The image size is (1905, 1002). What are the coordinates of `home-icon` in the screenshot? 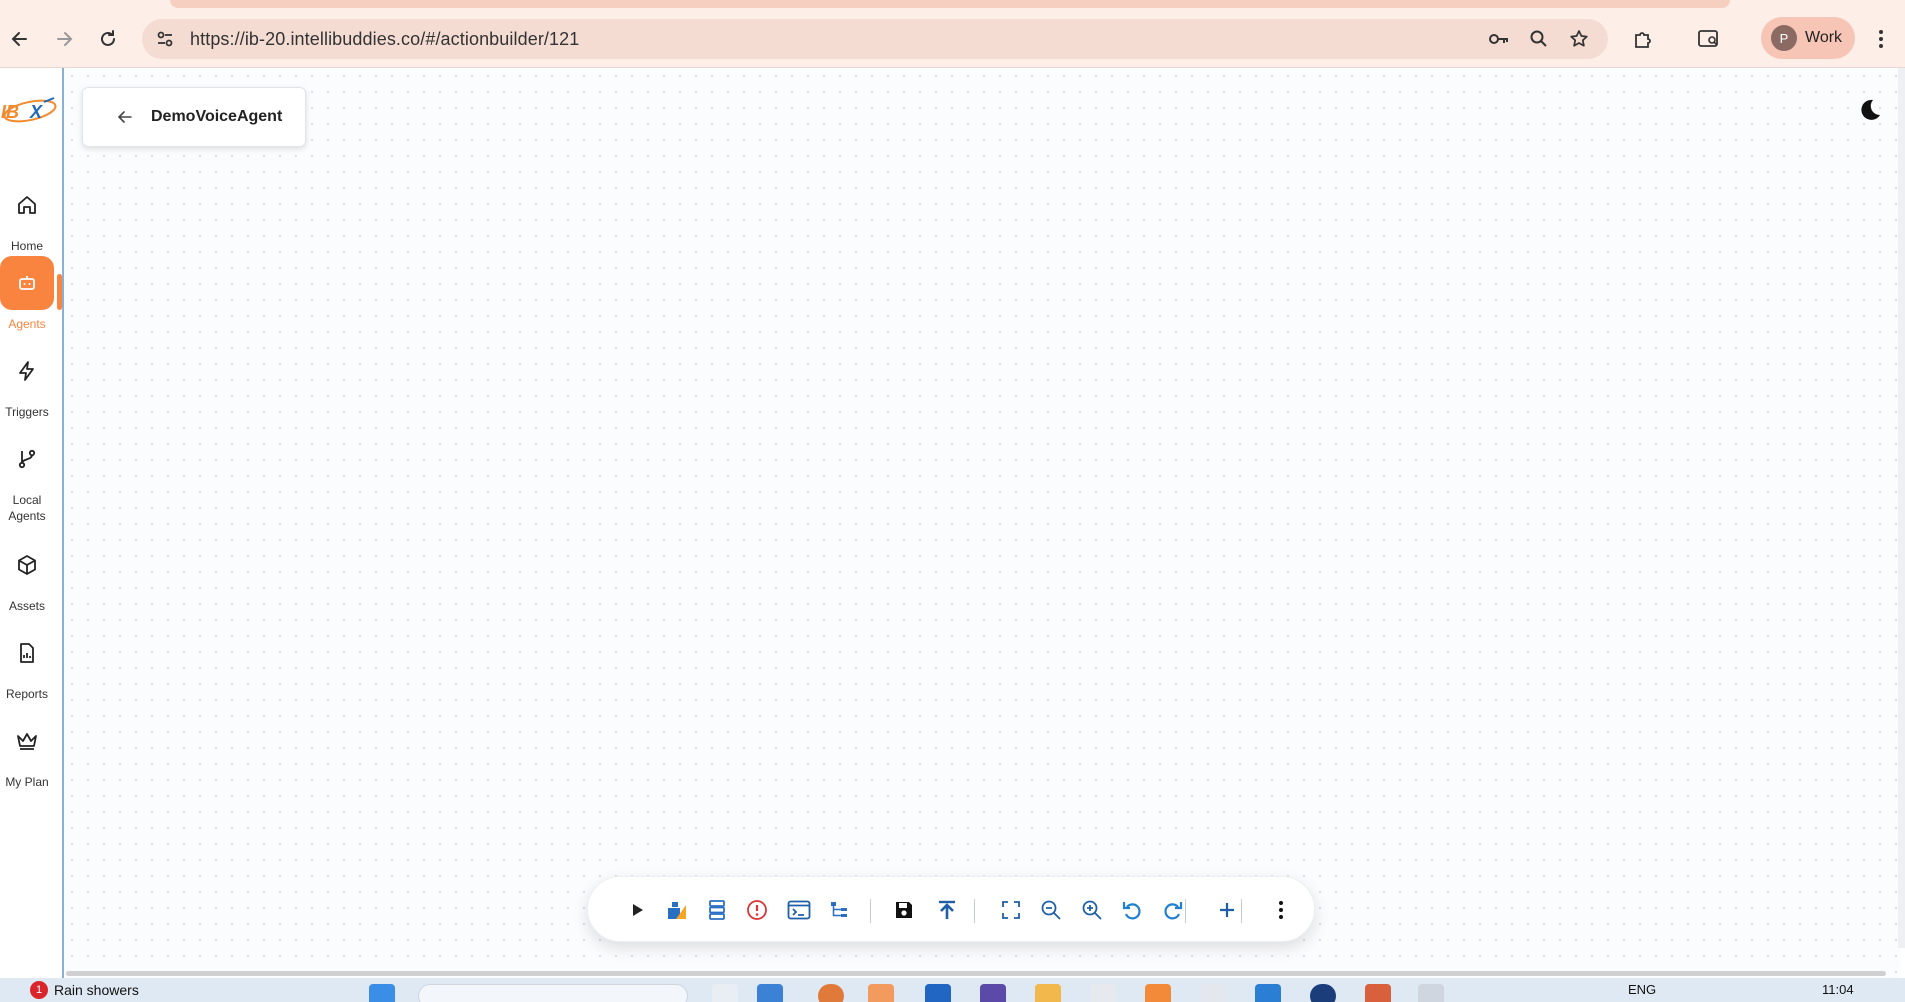 It's located at (27, 205).